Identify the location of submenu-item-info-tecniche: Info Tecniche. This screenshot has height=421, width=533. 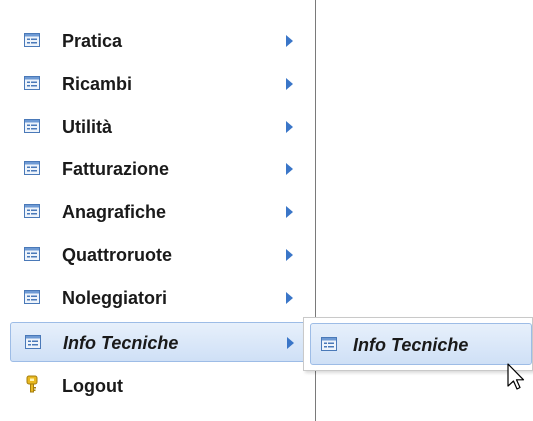
(421, 344).